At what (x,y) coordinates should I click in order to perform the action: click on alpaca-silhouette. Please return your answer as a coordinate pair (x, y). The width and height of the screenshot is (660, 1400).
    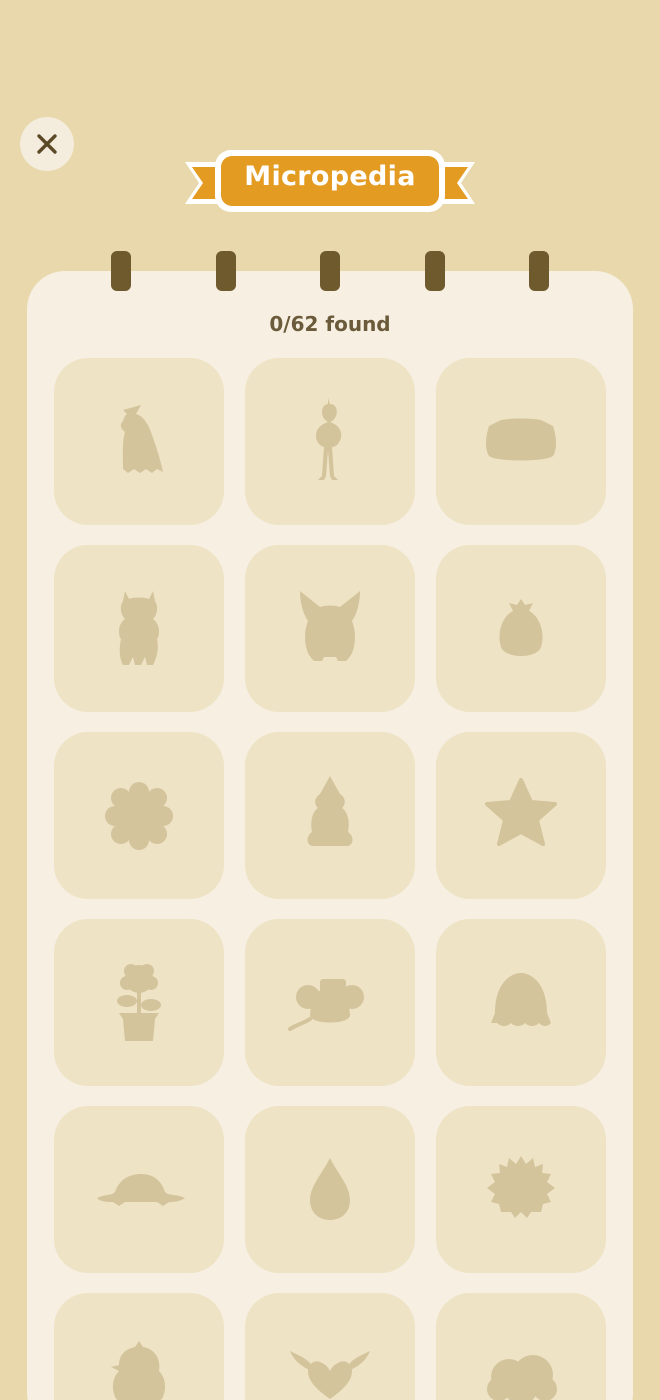
    Looking at the image, I should click on (139, 627).